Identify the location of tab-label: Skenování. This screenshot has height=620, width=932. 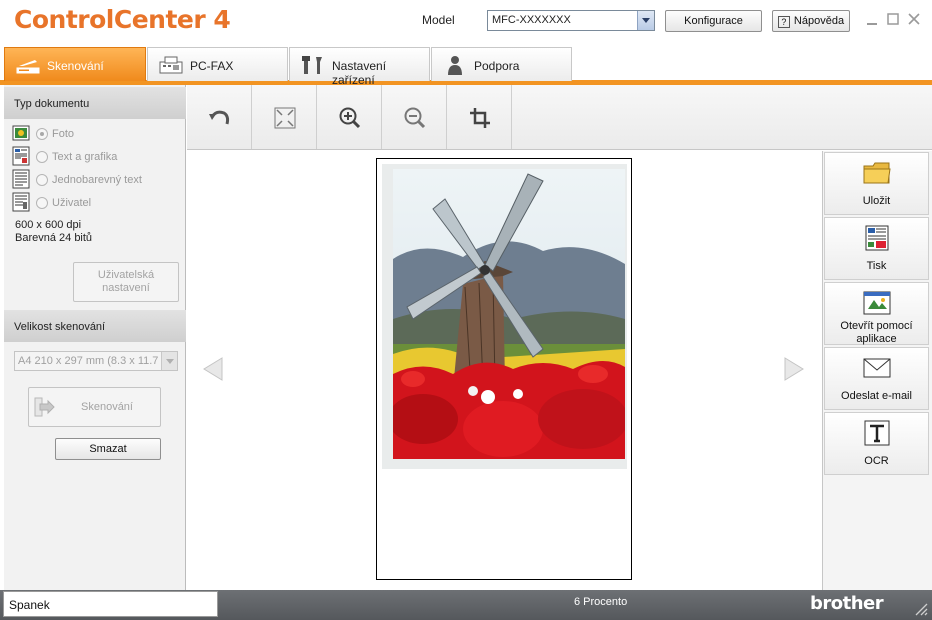
(75, 66).